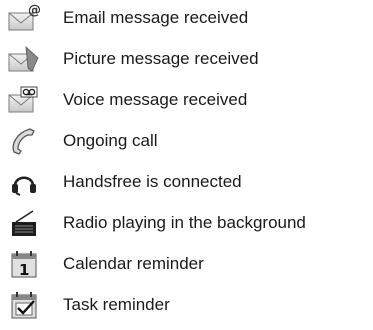 Image resolution: width=373 pixels, height=330 pixels. What do you see at coordinates (186, 305) in the screenshot?
I see `list-item: Task reminder` at bounding box center [186, 305].